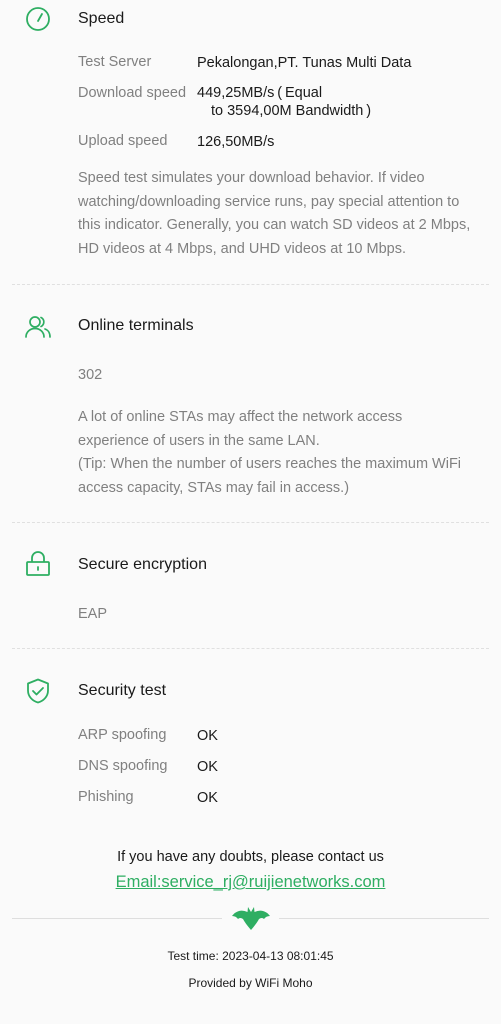 The width and height of the screenshot is (501, 1024). I want to click on terminals-title: Online terminals, so click(136, 325).